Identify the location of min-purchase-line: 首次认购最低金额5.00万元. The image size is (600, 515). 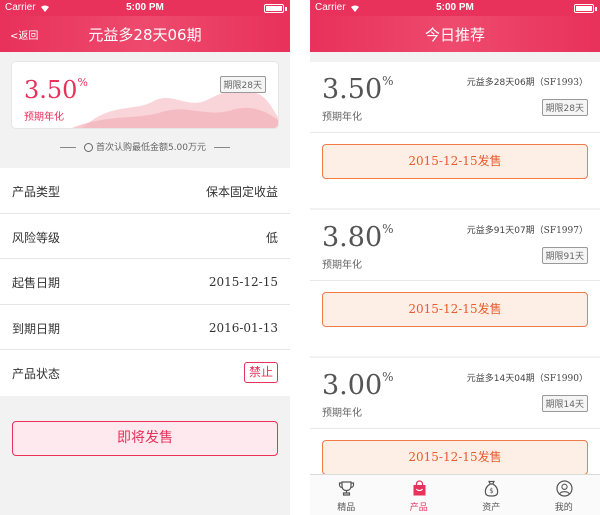
(145, 146).